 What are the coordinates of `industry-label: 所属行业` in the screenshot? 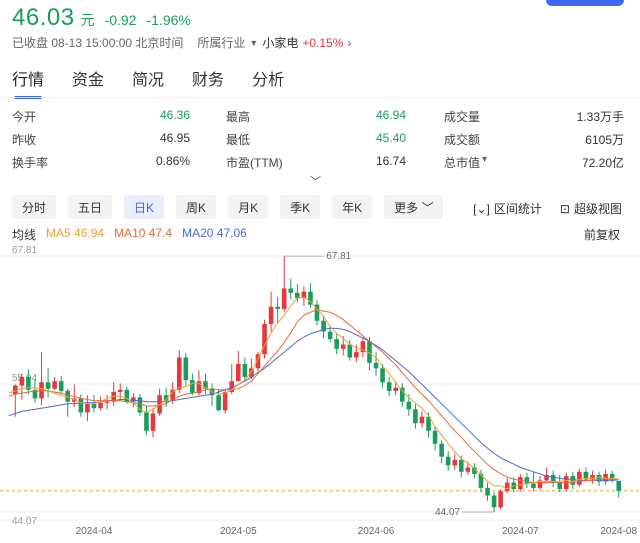 It's located at (221, 43).